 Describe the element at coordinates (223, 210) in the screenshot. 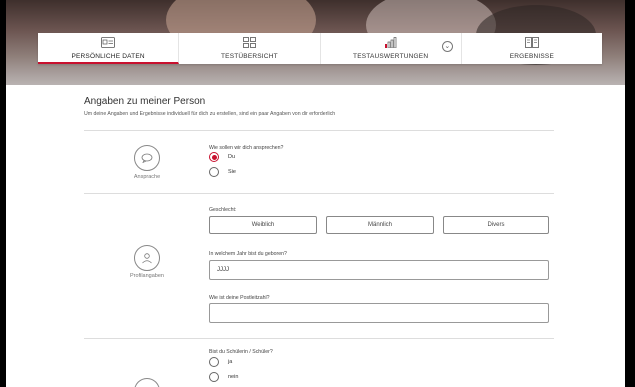

I see `gender-label: Geschlecht:` at that location.